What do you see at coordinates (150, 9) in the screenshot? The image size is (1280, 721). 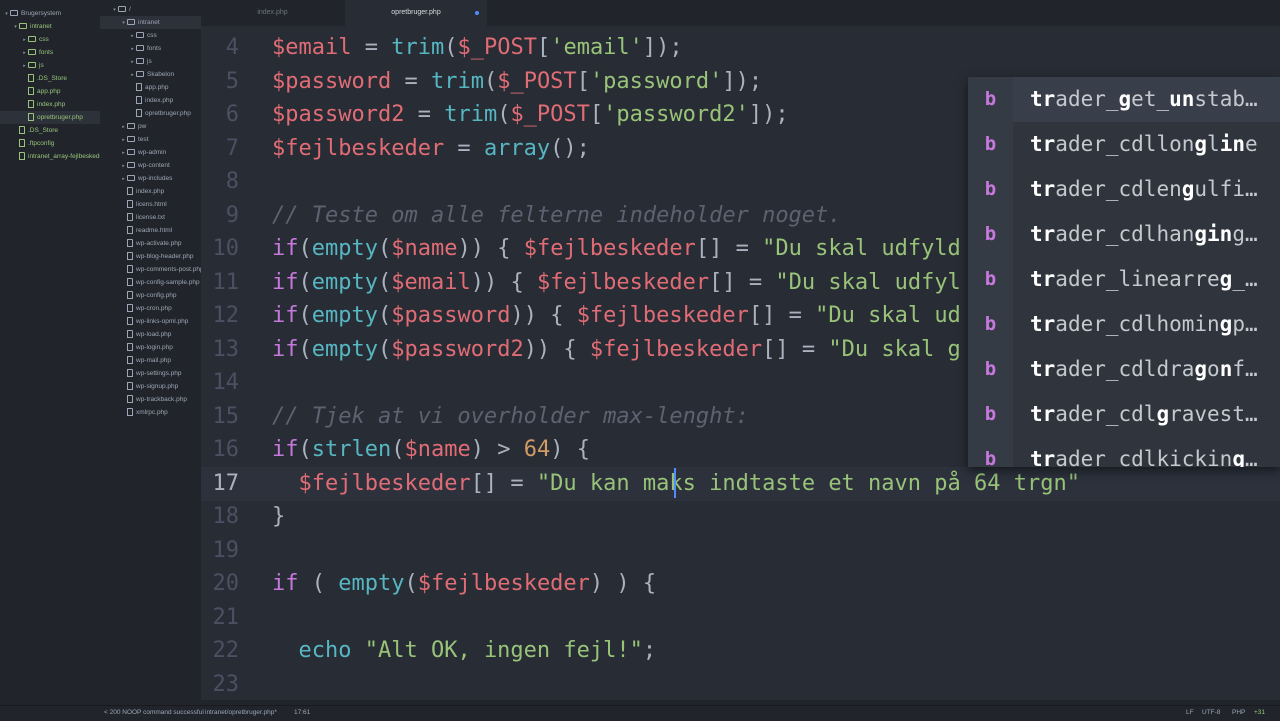 I see `tree-folder: ▾ /` at bounding box center [150, 9].